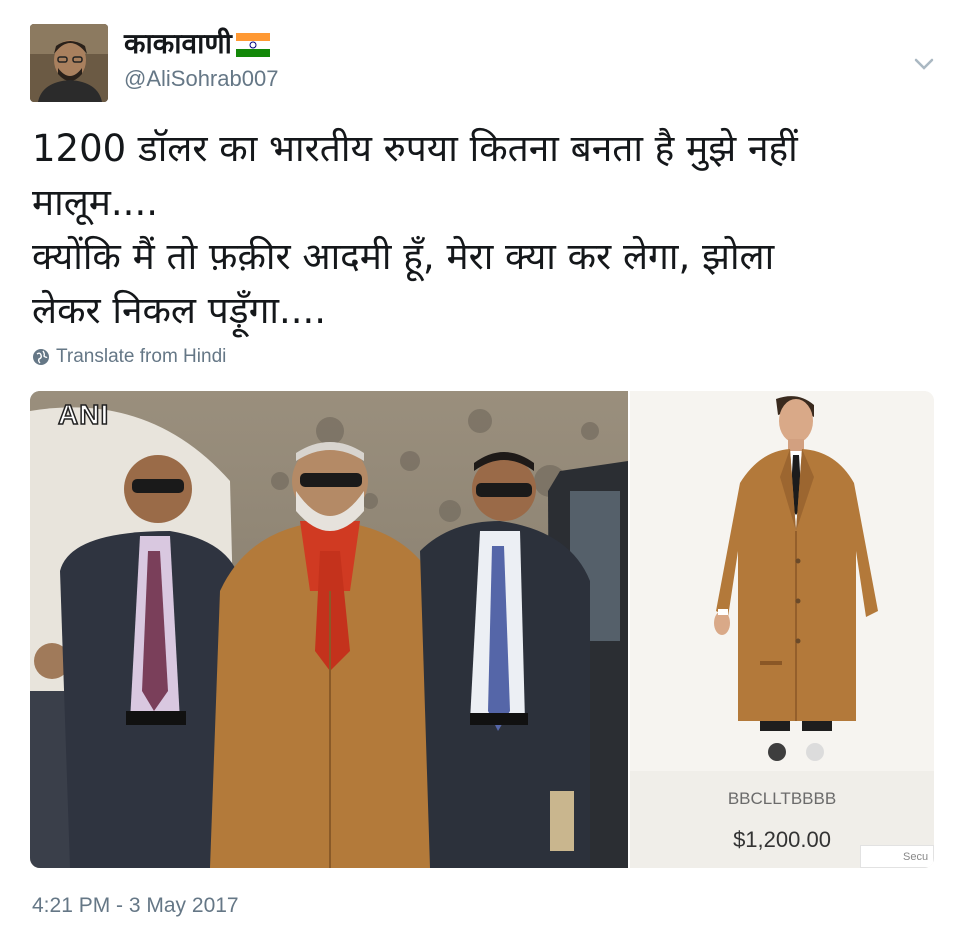  What do you see at coordinates (897, 856) in the screenshot?
I see `secure-badge: Secu` at bounding box center [897, 856].